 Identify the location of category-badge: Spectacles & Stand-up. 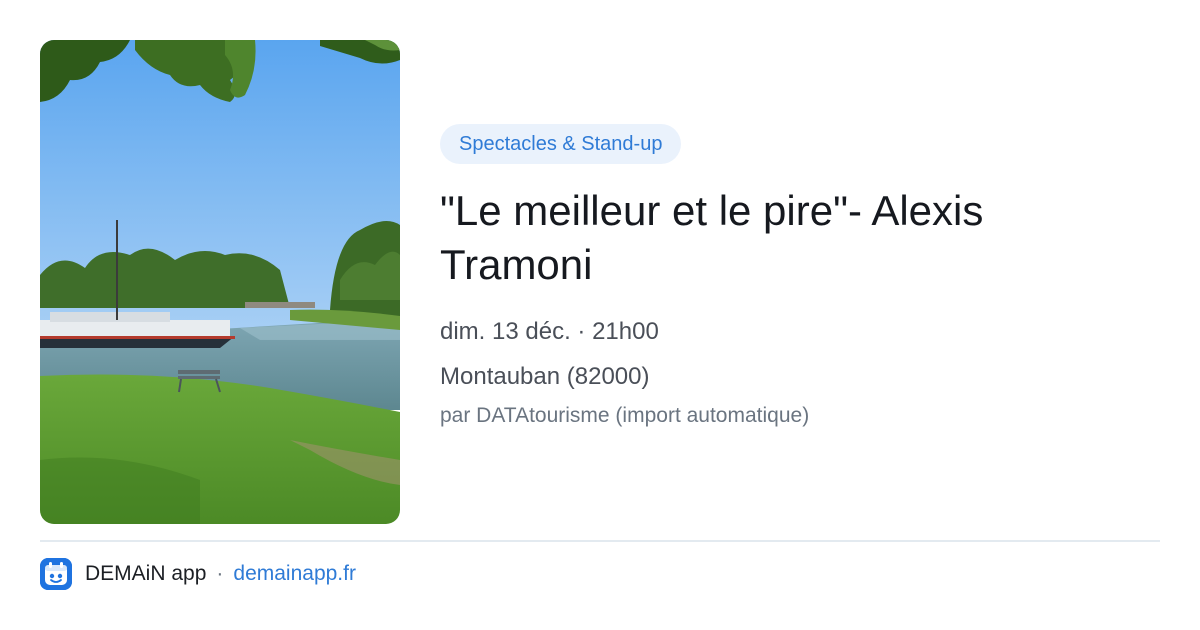
(561, 144).